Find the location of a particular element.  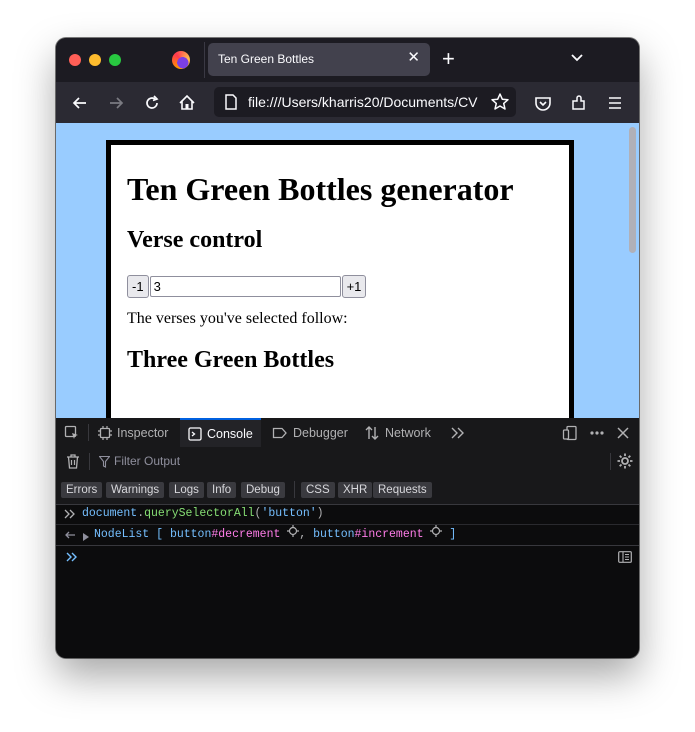

verse-heading: Three Green Bottles is located at coordinates (231, 360).